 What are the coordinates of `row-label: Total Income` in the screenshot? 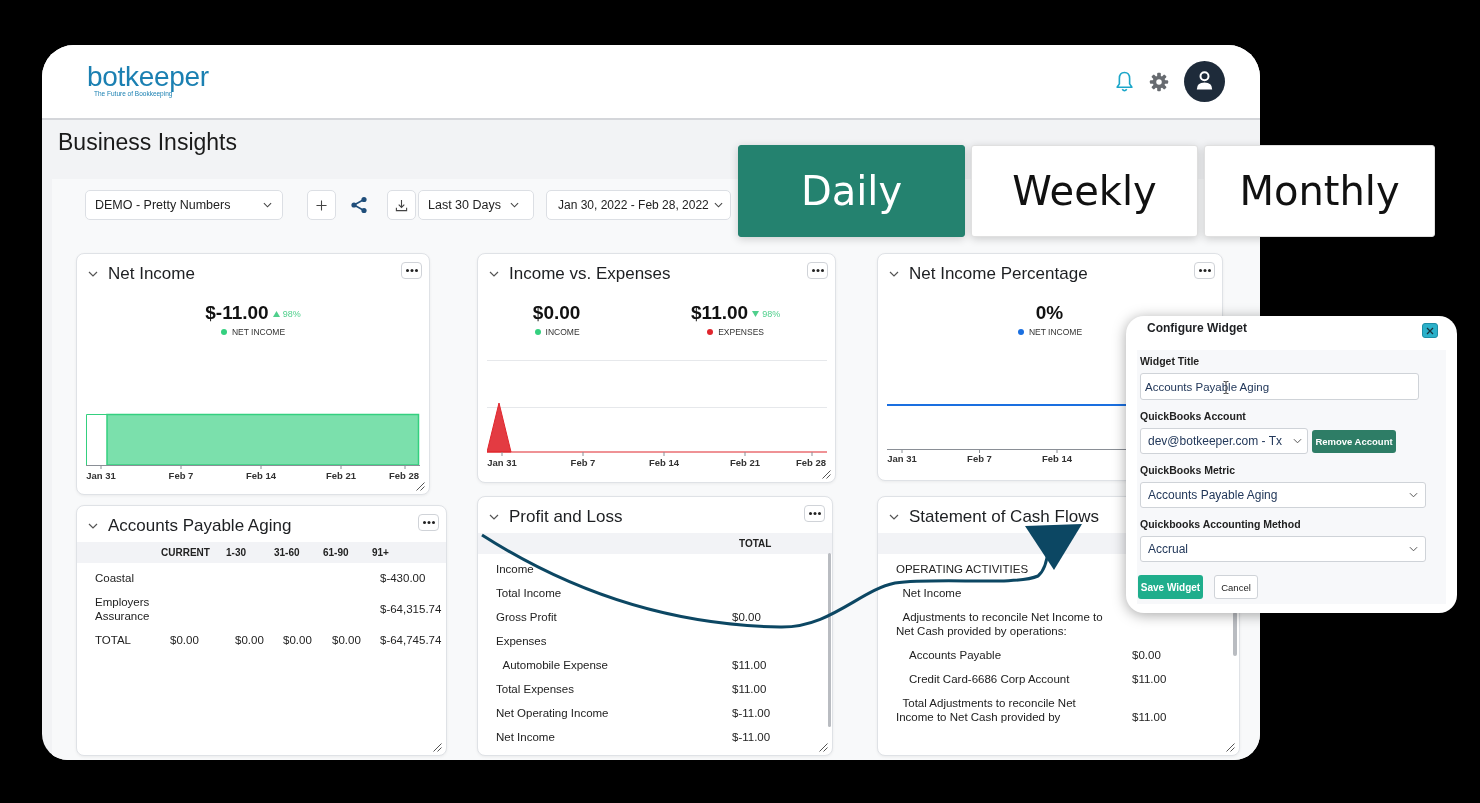 It's located at (529, 593).